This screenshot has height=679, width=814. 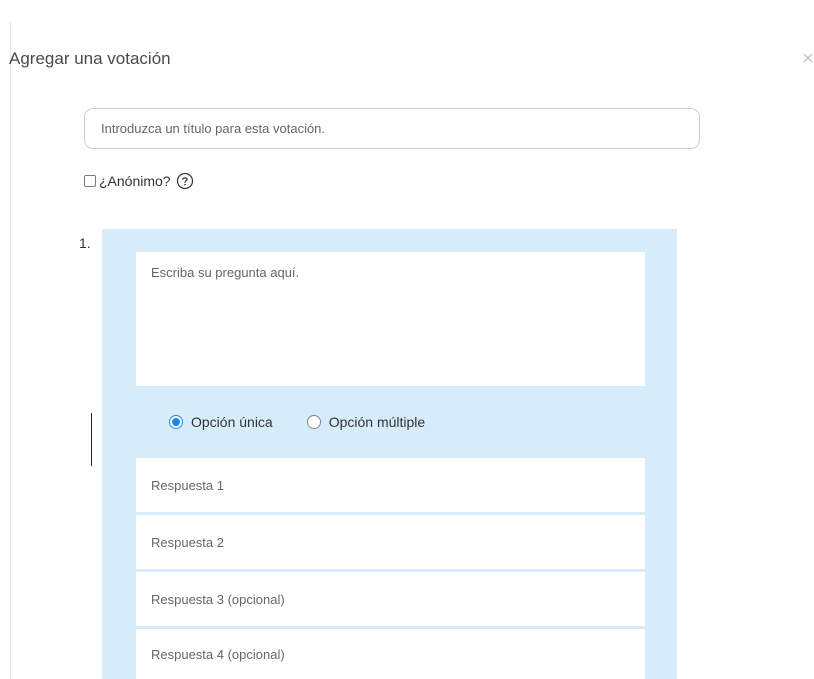 What do you see at coordinates (232, 422) in the screenshot?
I see `single-choice-label: Opción única` at bounding box center [232, 422].